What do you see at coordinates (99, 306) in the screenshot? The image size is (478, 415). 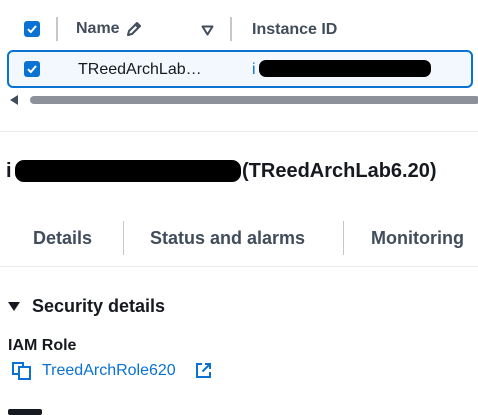 I see `security-details-title: Security details` at bounding box center [99, 306].